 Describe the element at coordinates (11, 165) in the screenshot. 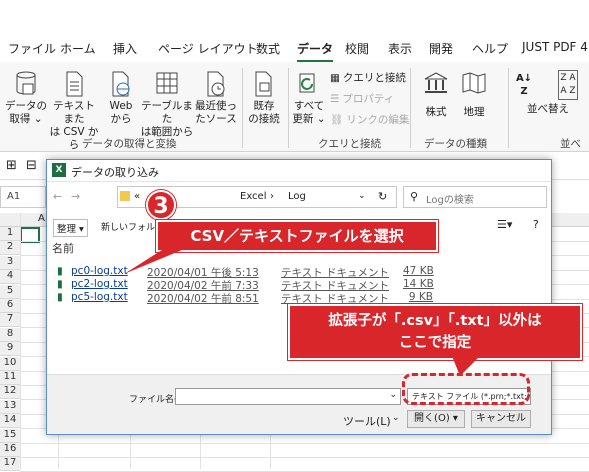

I see `grid-icon: ⊞` at that location.